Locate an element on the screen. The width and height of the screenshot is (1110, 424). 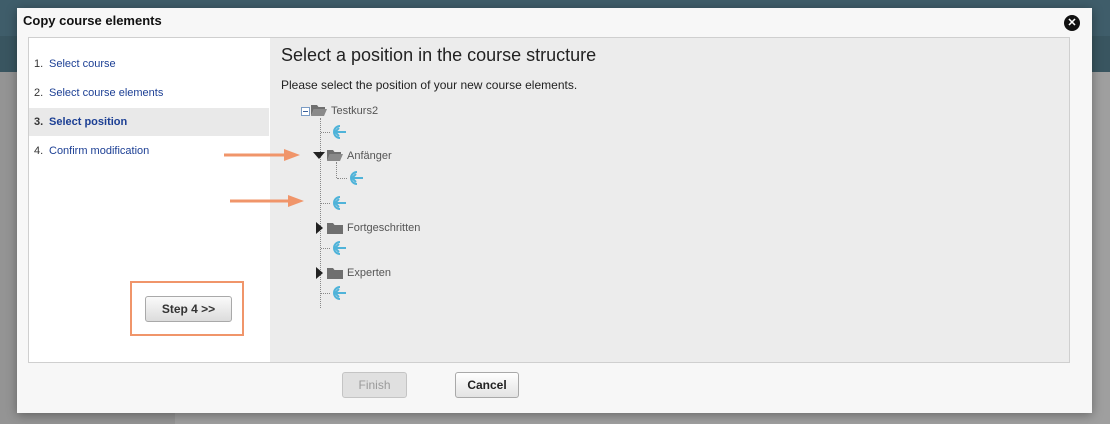
wizard-step-1: 1. Select course is located at coordinates (149, 64).